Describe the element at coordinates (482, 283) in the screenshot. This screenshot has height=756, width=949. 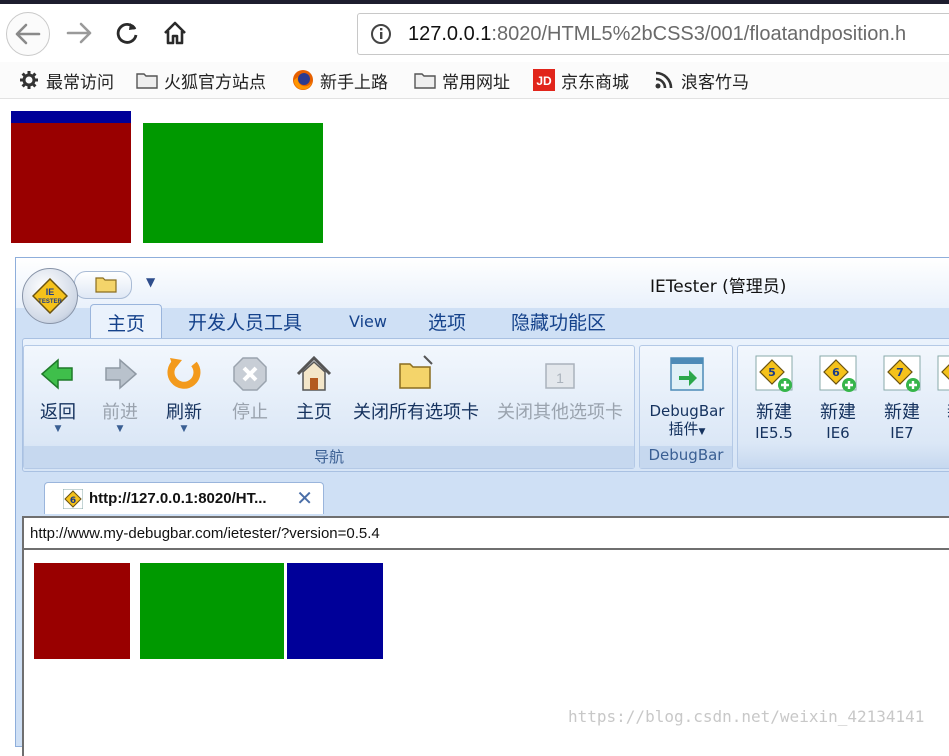
I see `ietester-titlebar: ▼ IETester (管理员)` at that location.